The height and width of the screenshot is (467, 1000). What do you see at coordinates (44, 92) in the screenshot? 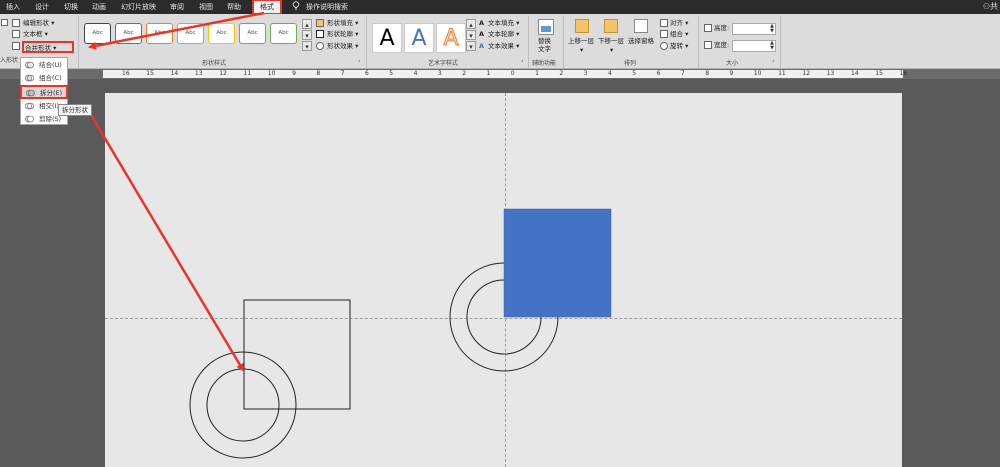
I see `menu-item-fragment: 拆分(E)` at bounding box center [44, 92].